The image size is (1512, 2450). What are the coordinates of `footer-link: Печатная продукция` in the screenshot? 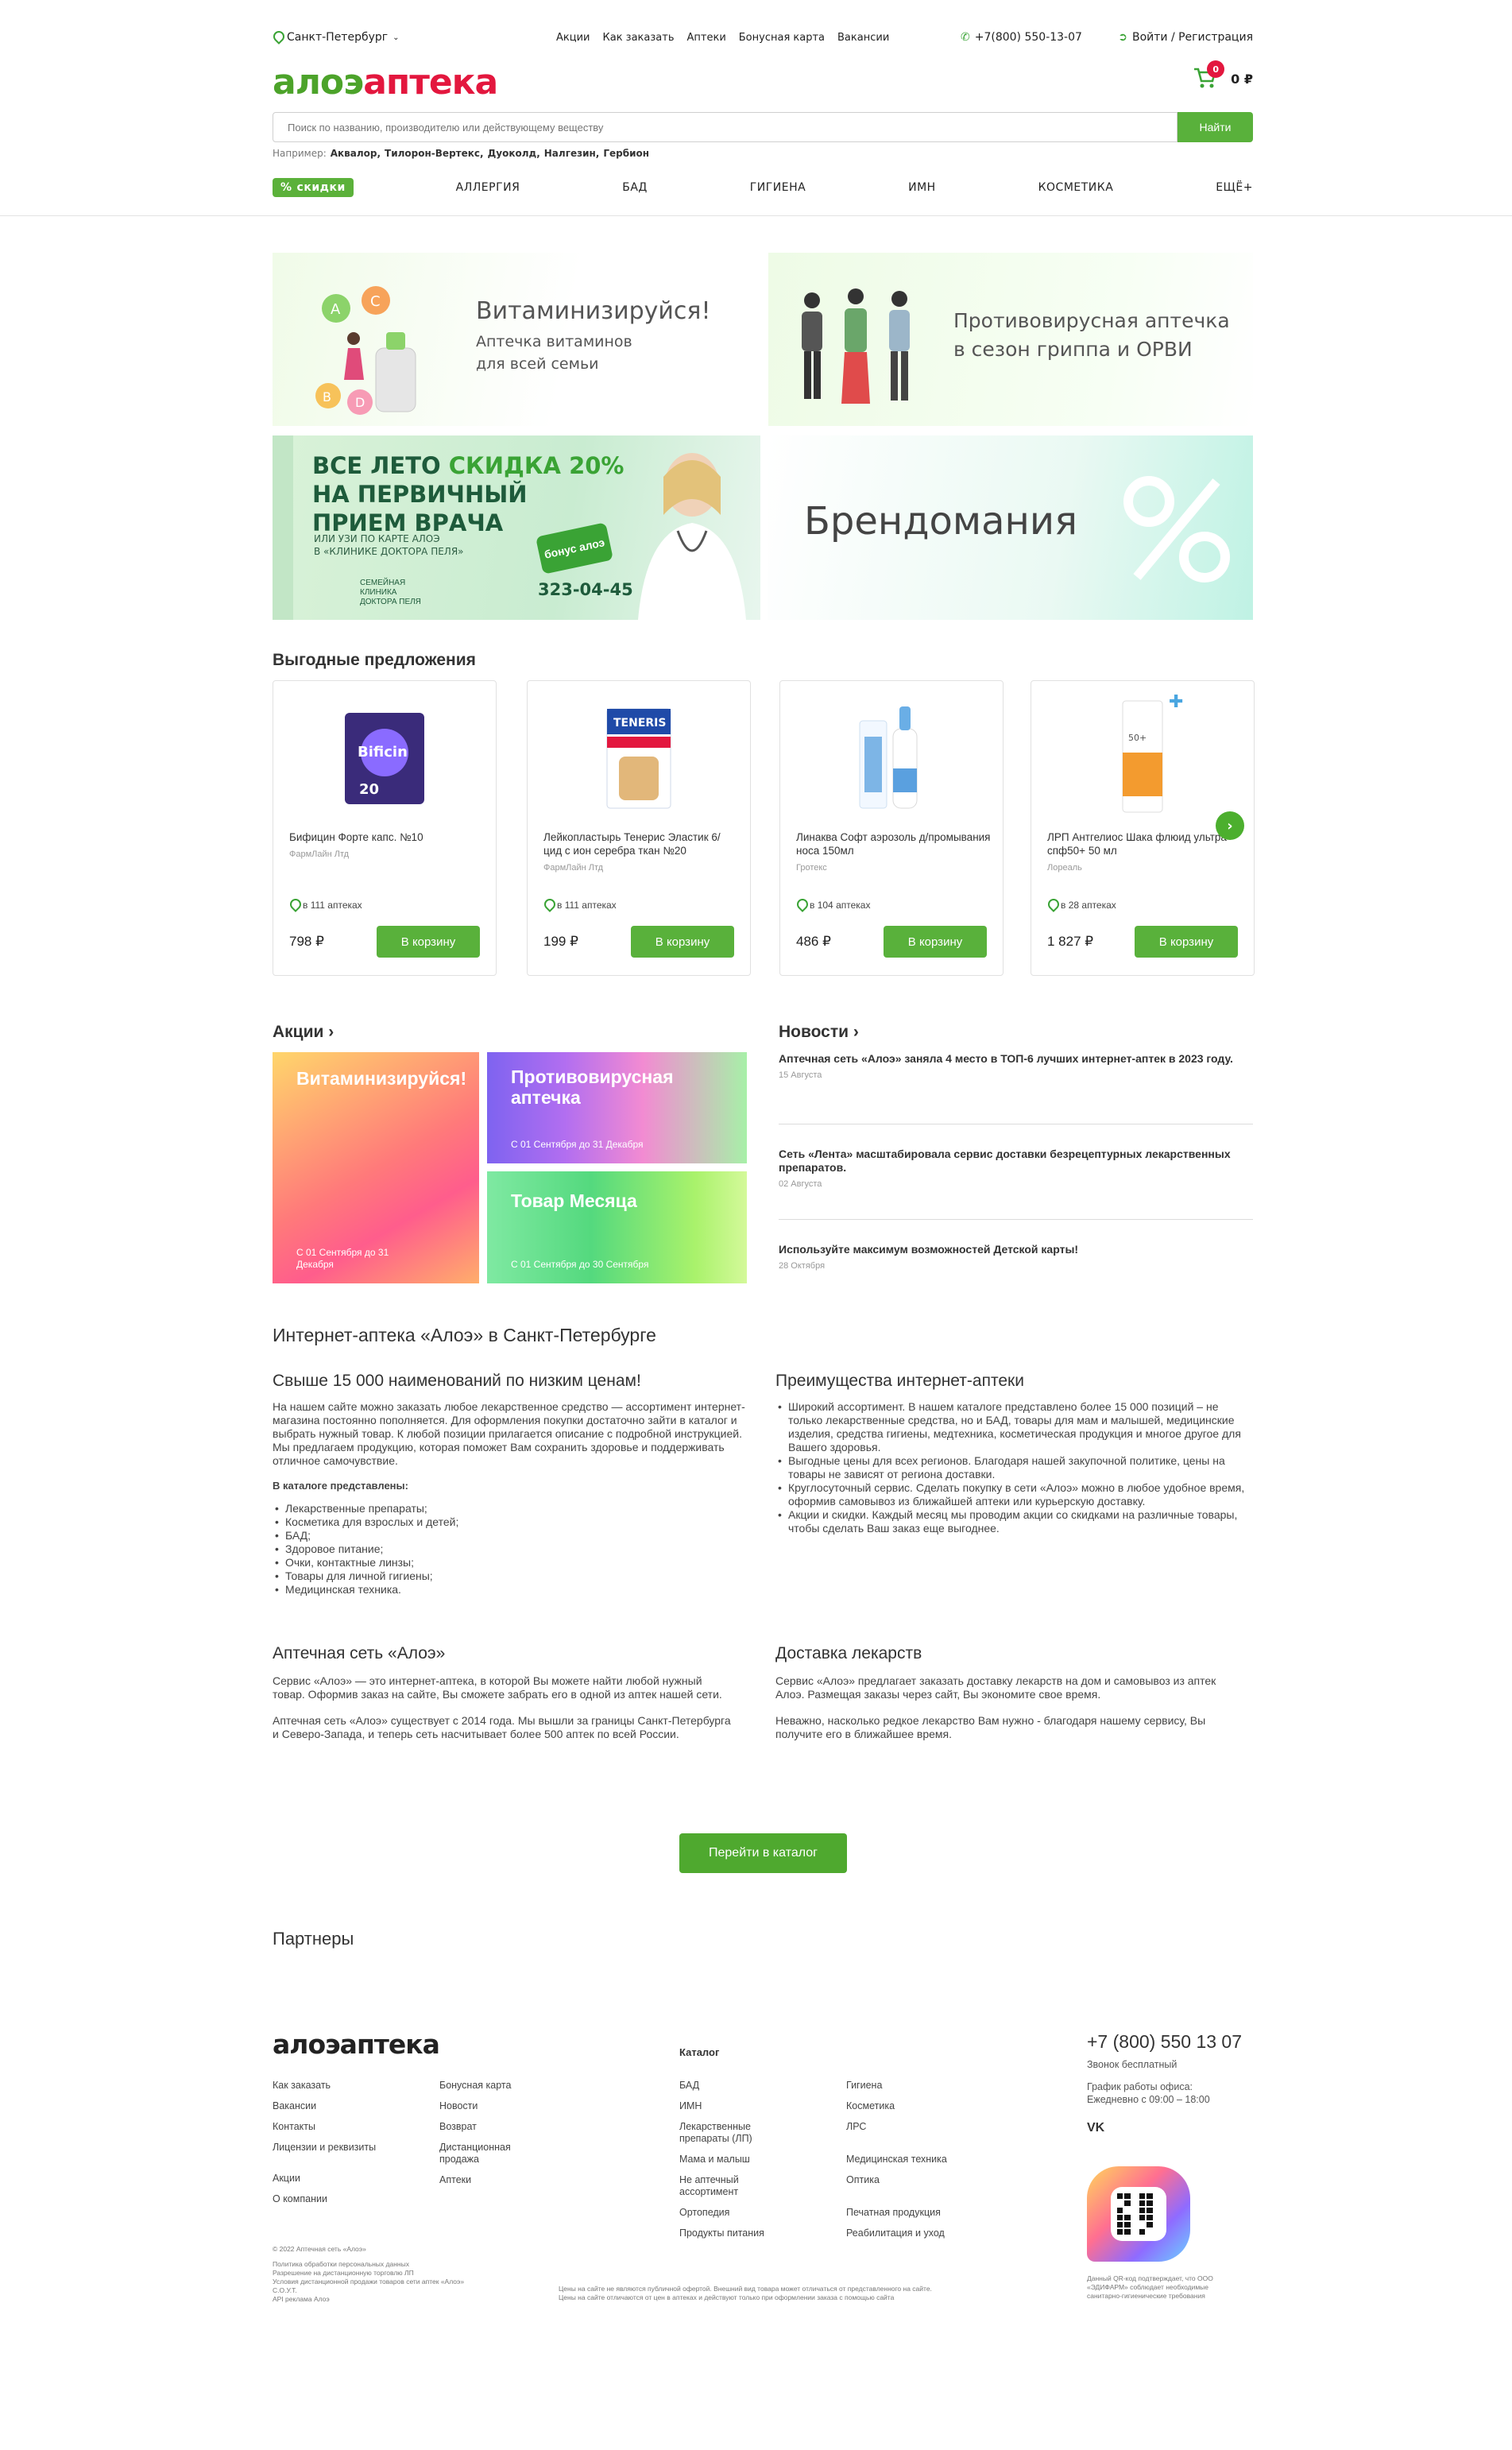 It's located at (917, 2213).